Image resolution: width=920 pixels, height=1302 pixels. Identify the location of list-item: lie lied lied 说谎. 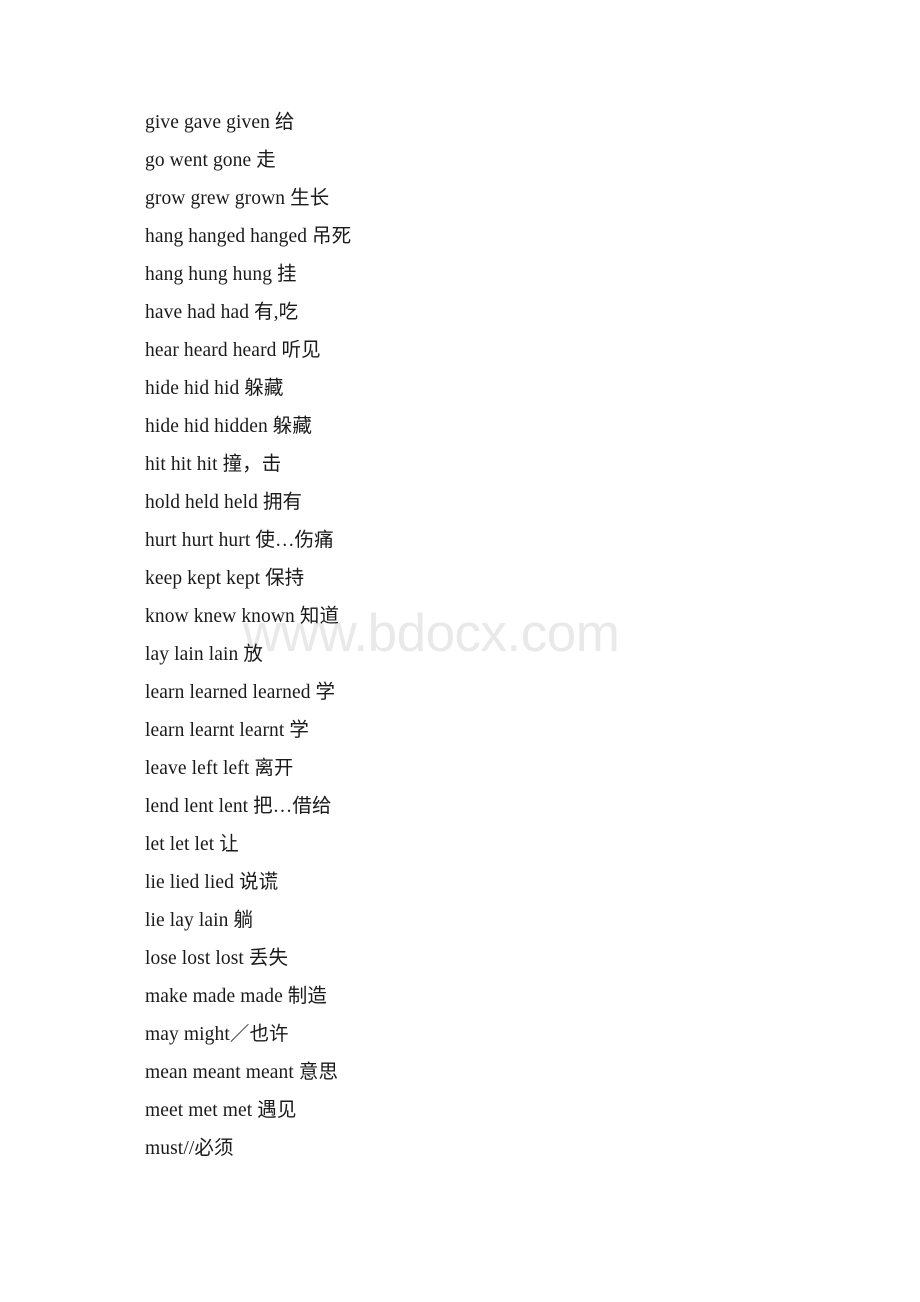
(212, 882).